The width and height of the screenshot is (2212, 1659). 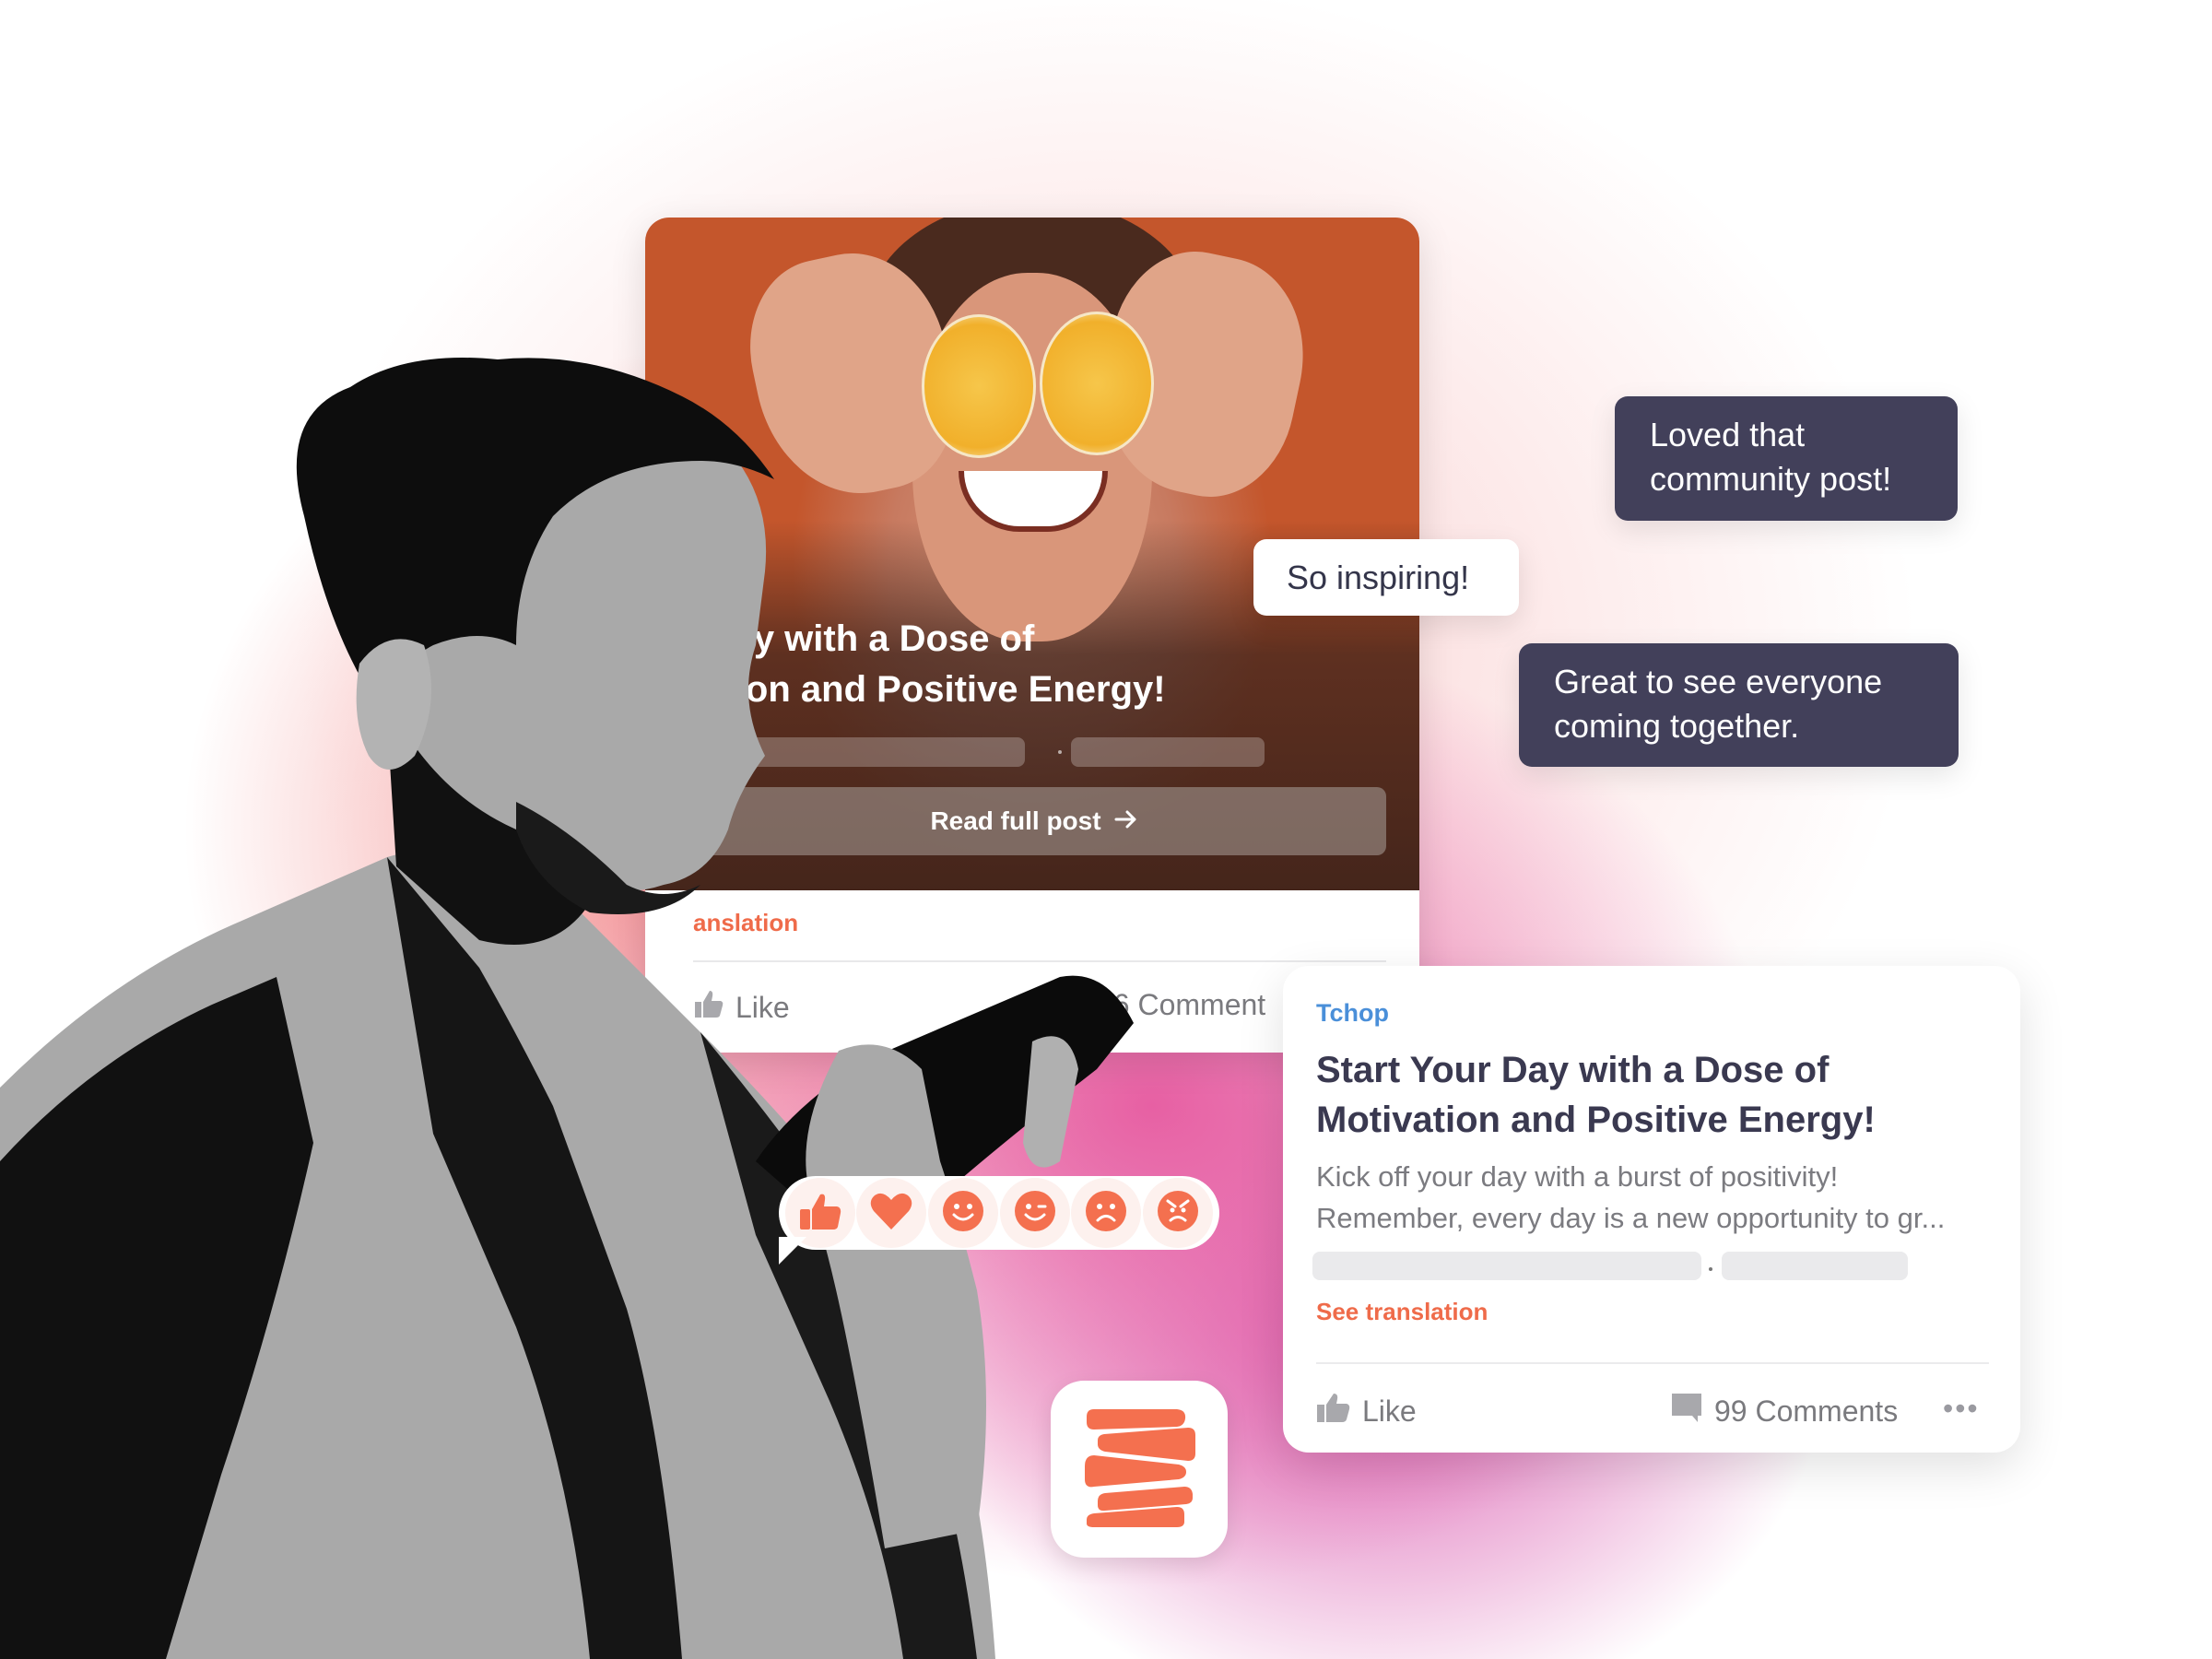 I want to click on bubble-text: So inspiring!, so click(x=1378, y=577).